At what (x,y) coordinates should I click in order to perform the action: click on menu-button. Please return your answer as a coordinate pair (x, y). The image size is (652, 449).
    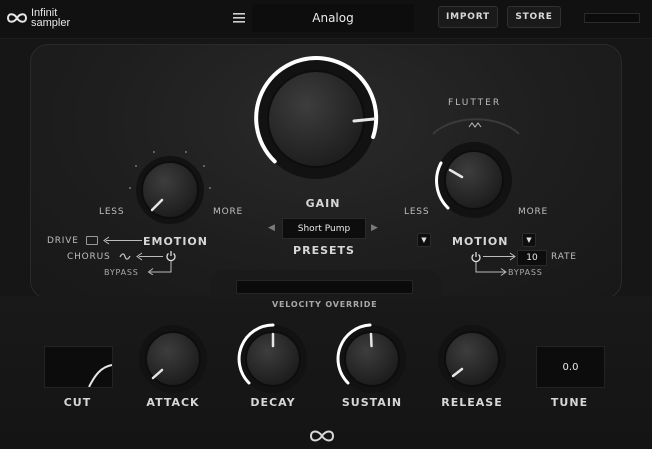
    Looking at the image, I should click on (239, 18).